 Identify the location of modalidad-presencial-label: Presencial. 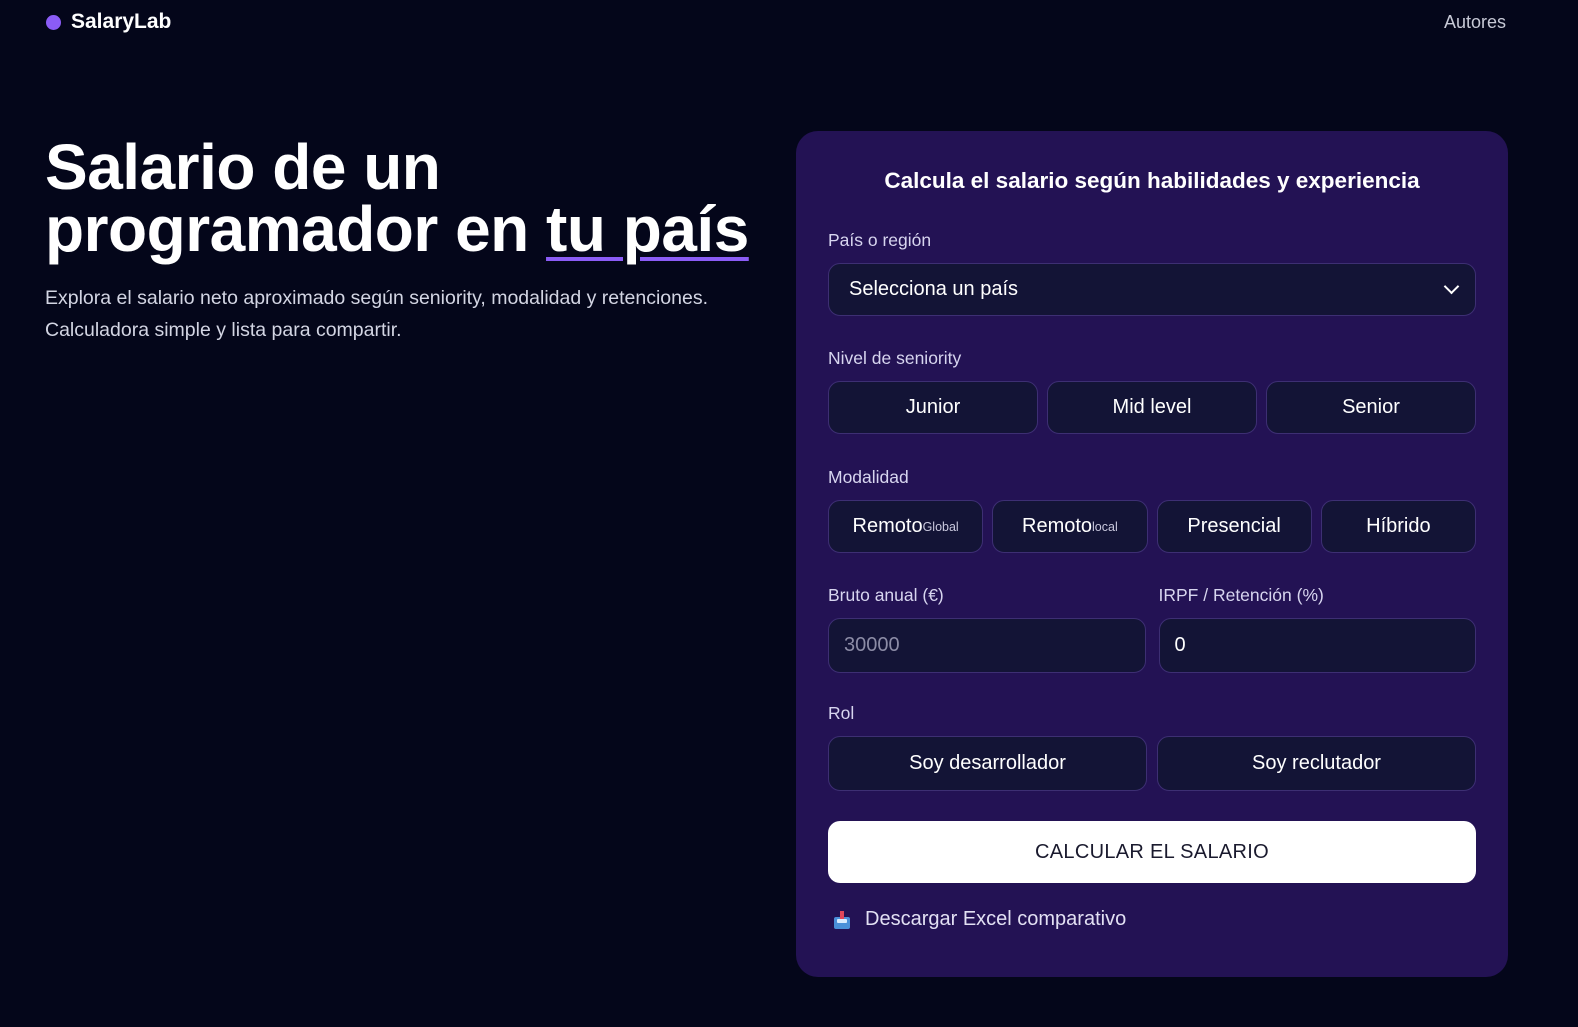
(1234, 526).